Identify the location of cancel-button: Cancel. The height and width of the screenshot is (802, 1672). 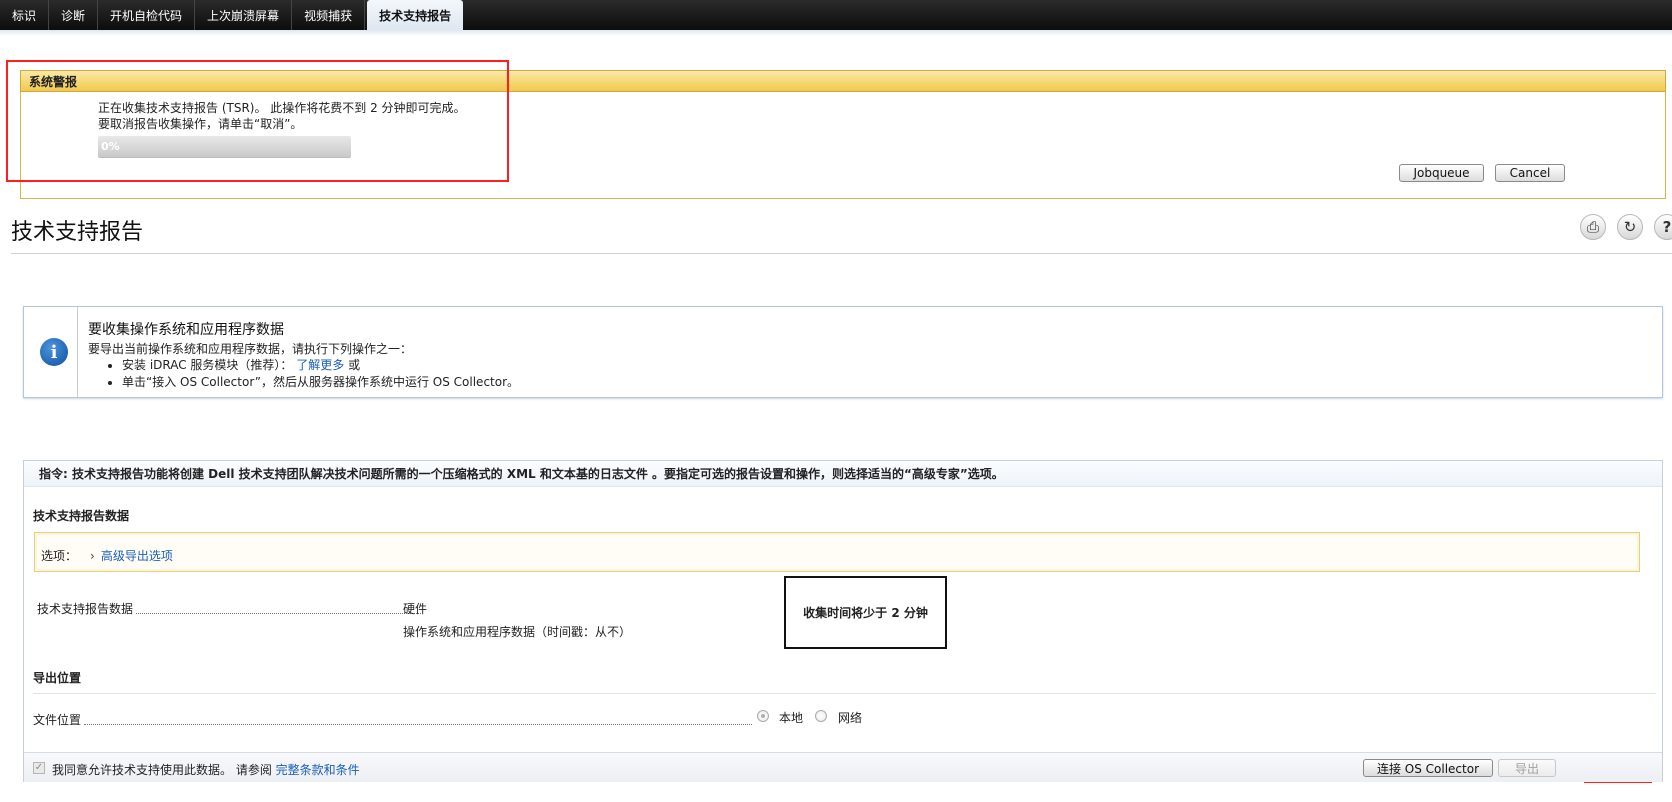
(1530, 173).